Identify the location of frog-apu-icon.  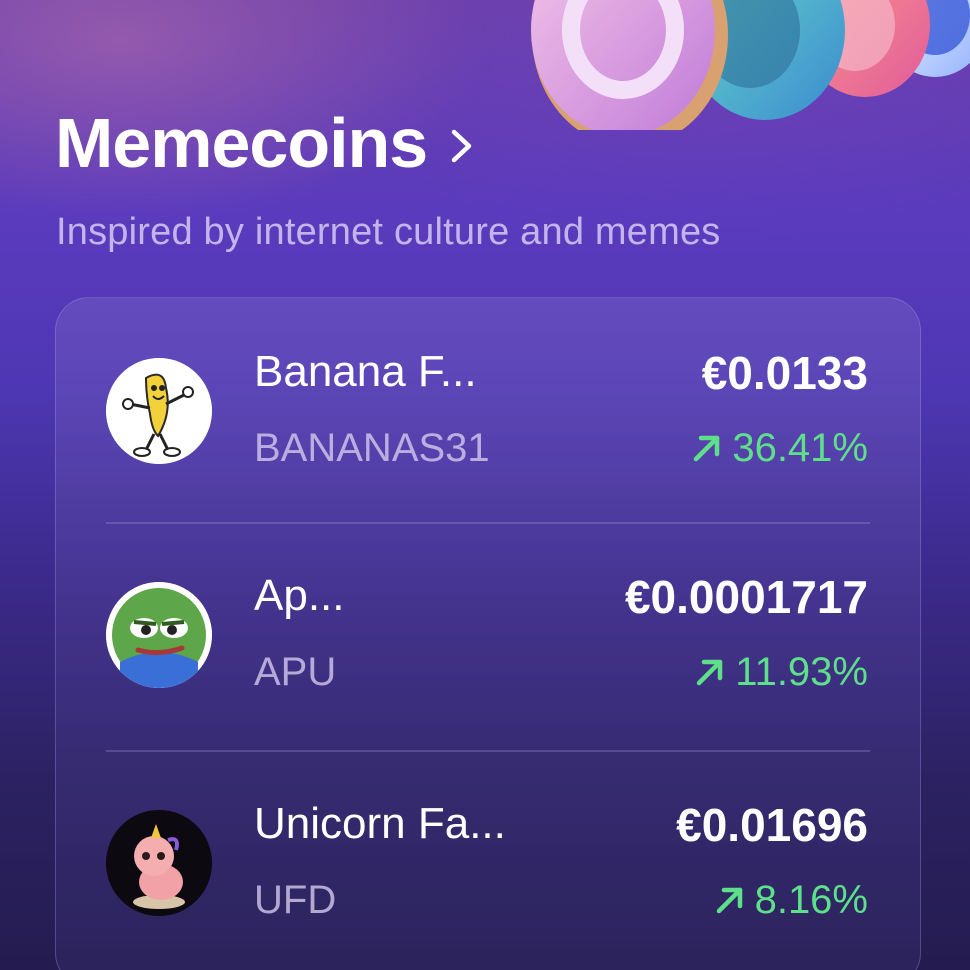
(159, 635).